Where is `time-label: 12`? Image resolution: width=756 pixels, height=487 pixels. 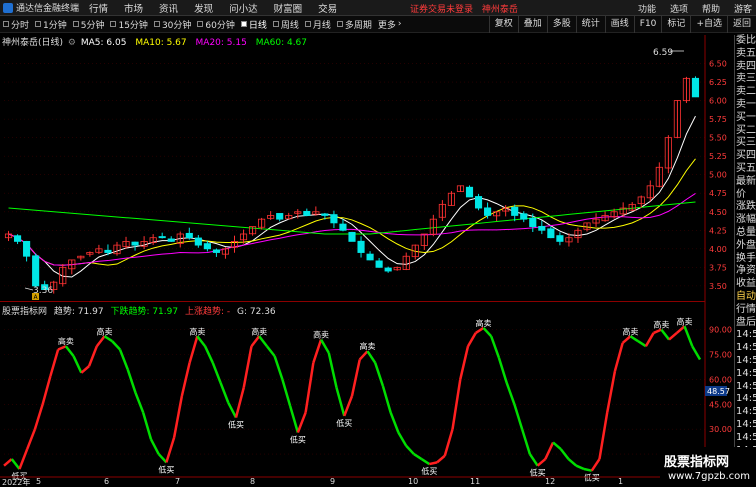
time-label: 12 is located at coordinates (550, 481).